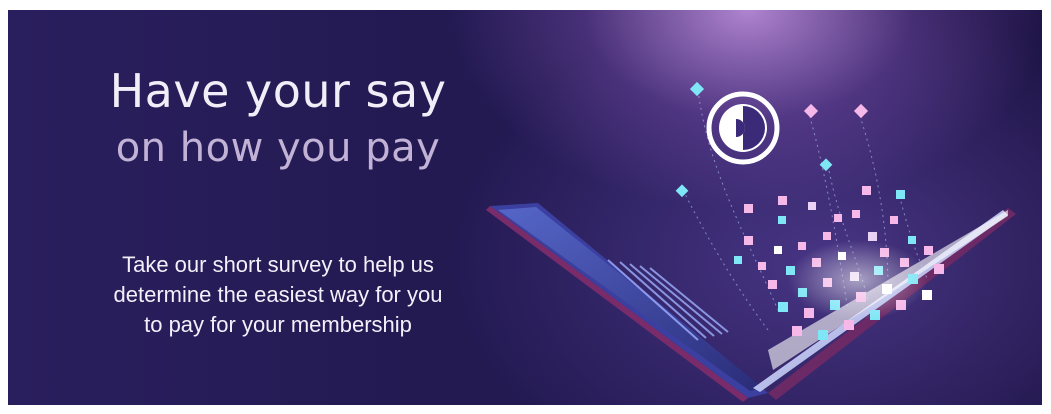 This screenshot has height=414, width=1051. I want to click on diners-club-logo, so click(743, 128).